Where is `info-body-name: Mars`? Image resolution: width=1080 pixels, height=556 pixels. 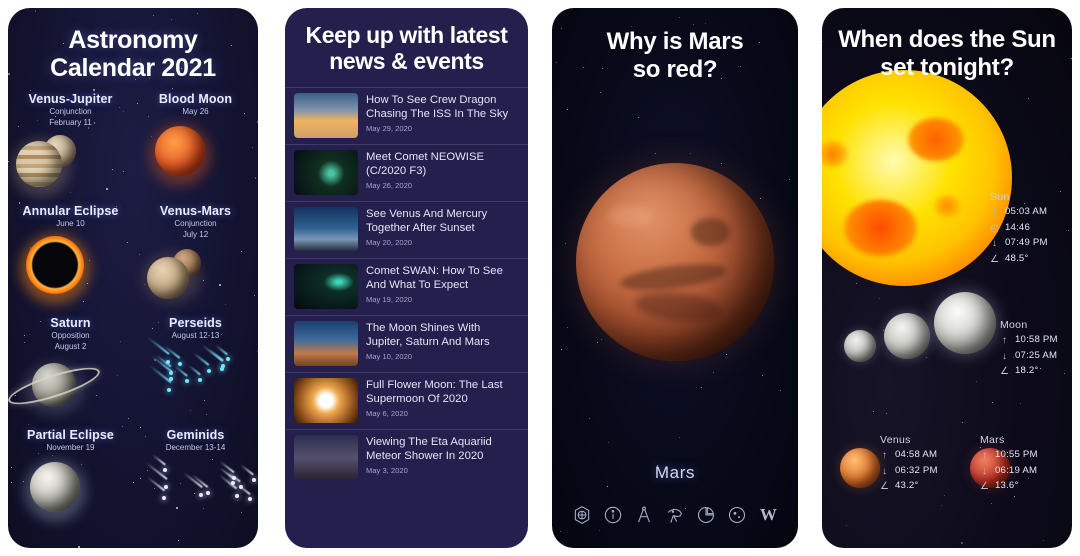
info-body-name: Mars is located at coordinates (992, 440).